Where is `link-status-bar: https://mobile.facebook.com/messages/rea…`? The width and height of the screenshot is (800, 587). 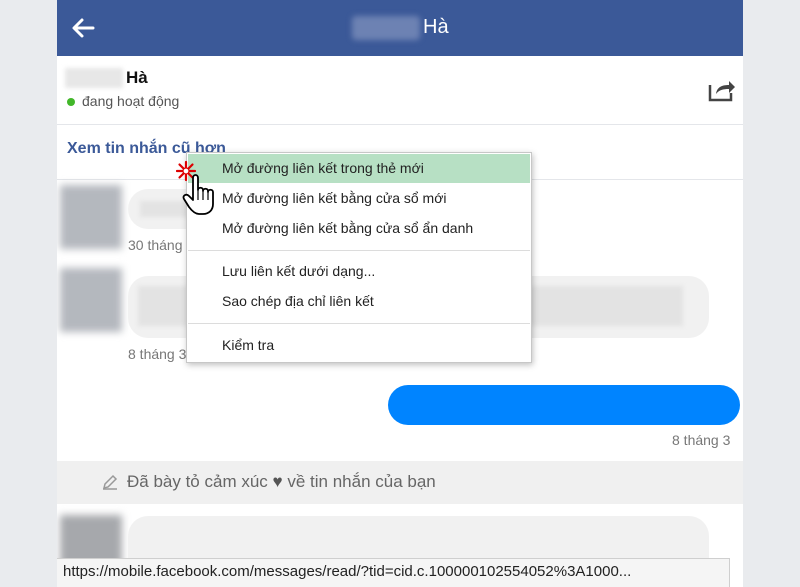
link-status-bar: https://mobile.facebook.com/messages/rea… is located at coordinates (393, 572).